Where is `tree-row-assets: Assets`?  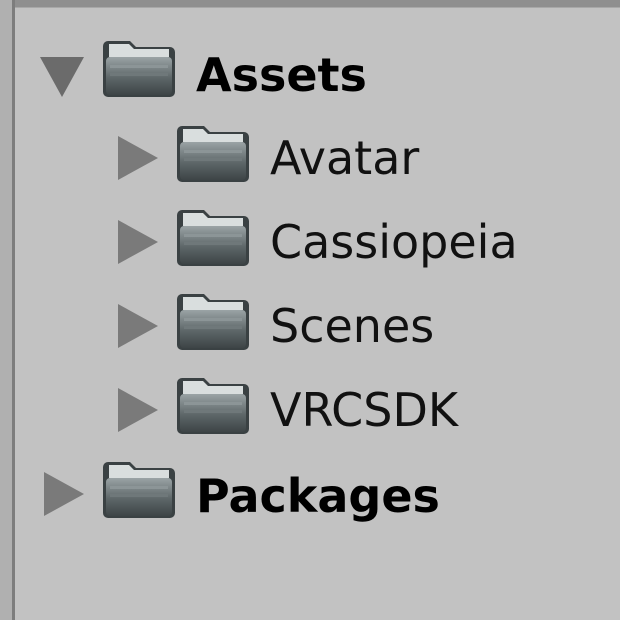 tree-row-assets: Assets is located at coordinates (310, 75).